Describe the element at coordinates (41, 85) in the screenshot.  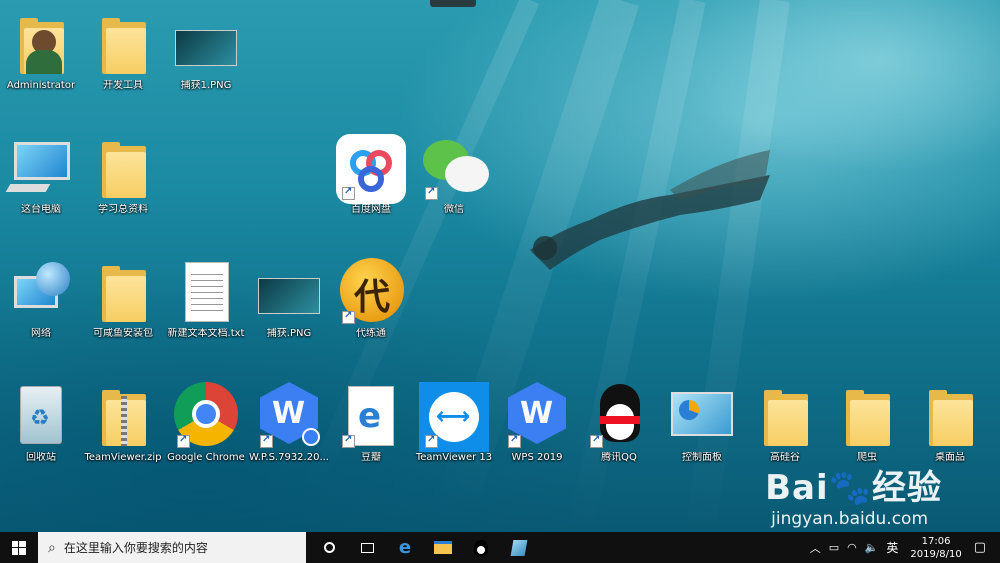
I see `desktop-icon-label: Administrator` at that location.